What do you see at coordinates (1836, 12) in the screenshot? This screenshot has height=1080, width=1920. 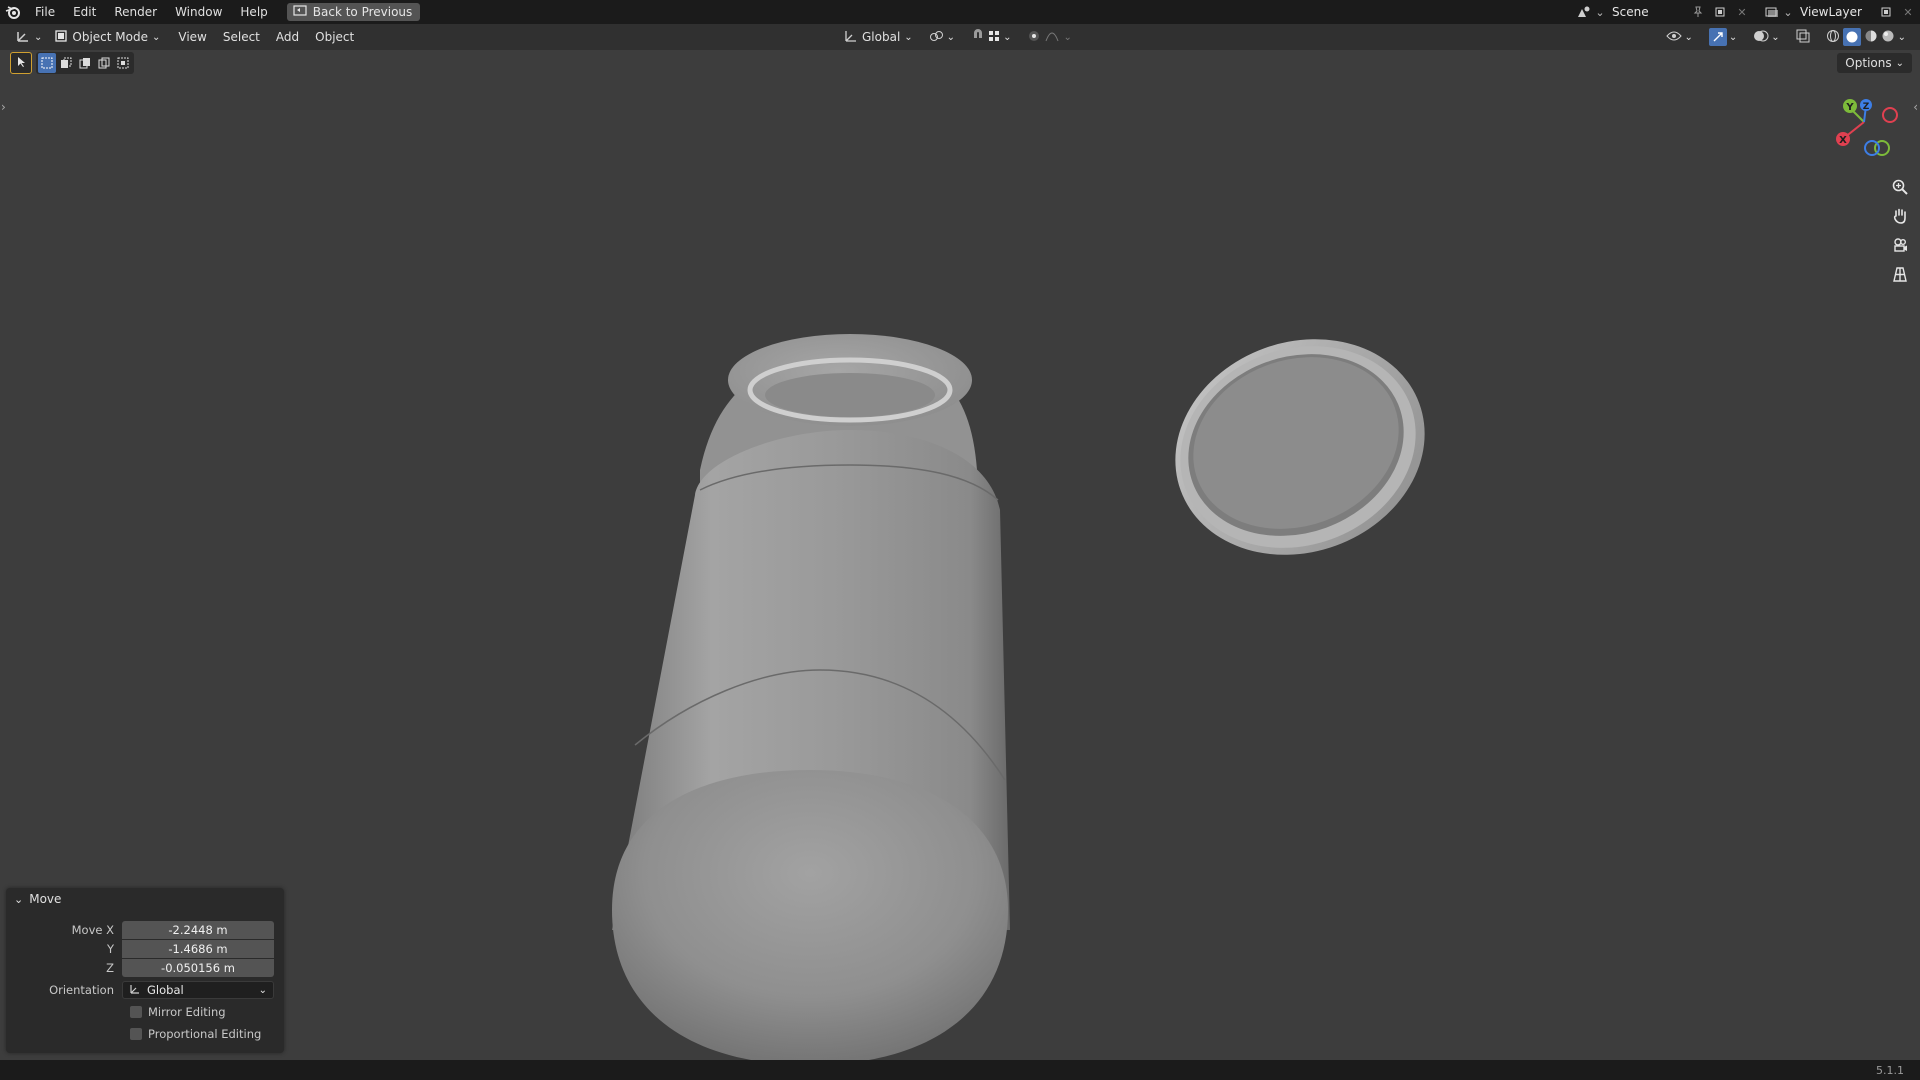 I see `view-layer-name: ViewLayer` at bounding box center [1836, 12].